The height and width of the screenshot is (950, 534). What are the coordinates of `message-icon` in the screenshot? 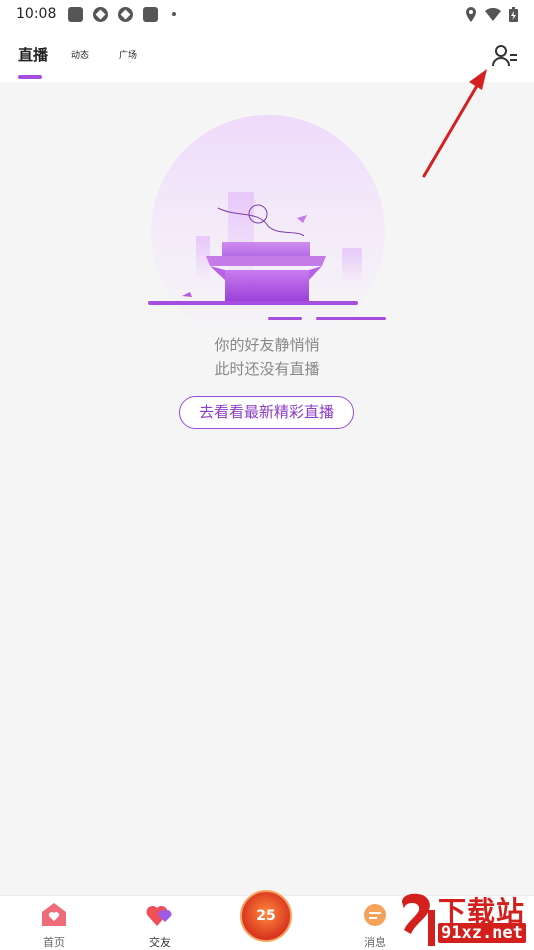 It's located at (375, 915).